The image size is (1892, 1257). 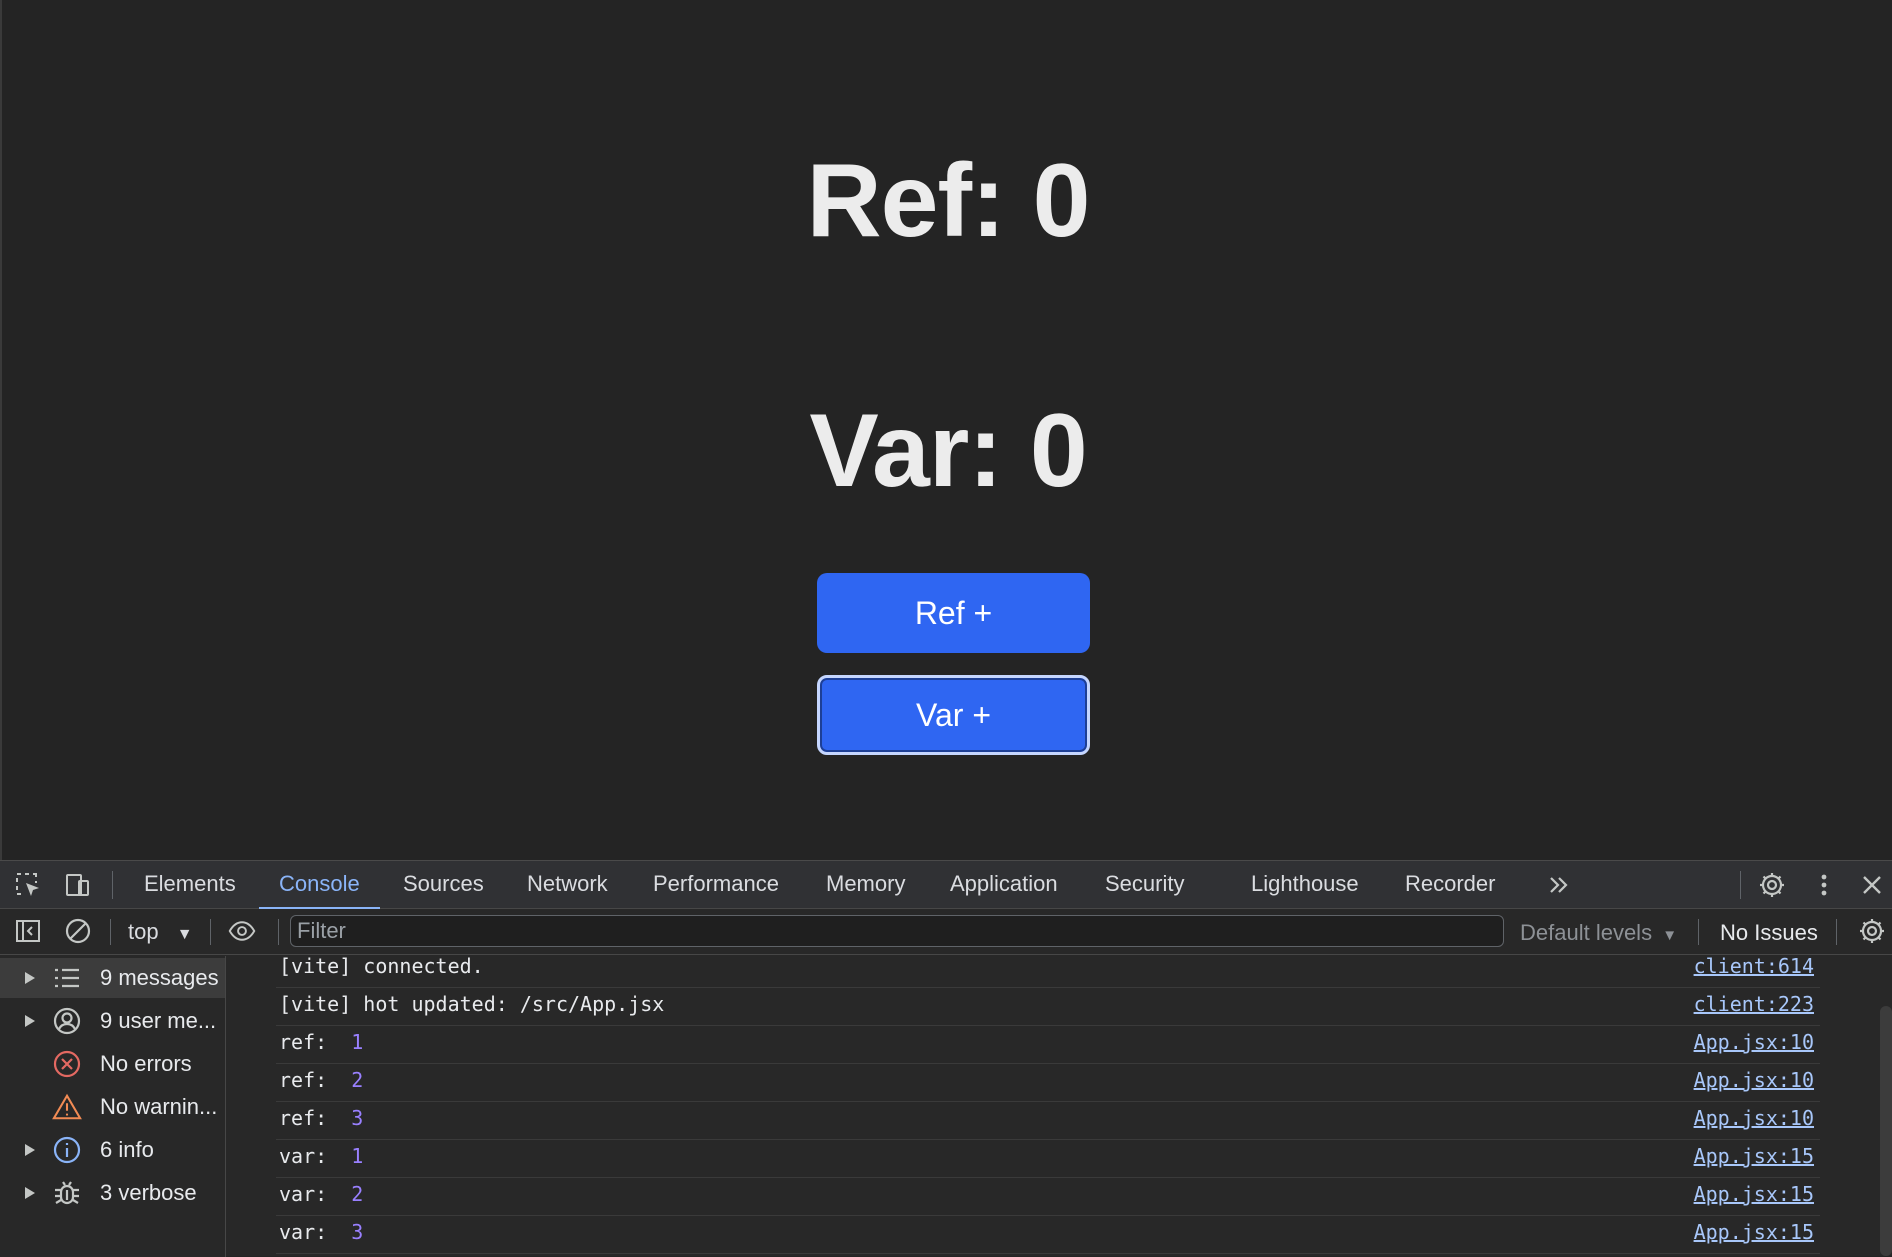 What do you see at coordinates (1824, 885) in the screenshot?
I see `more-vertical-icon` at bounding box center [1824, 885].